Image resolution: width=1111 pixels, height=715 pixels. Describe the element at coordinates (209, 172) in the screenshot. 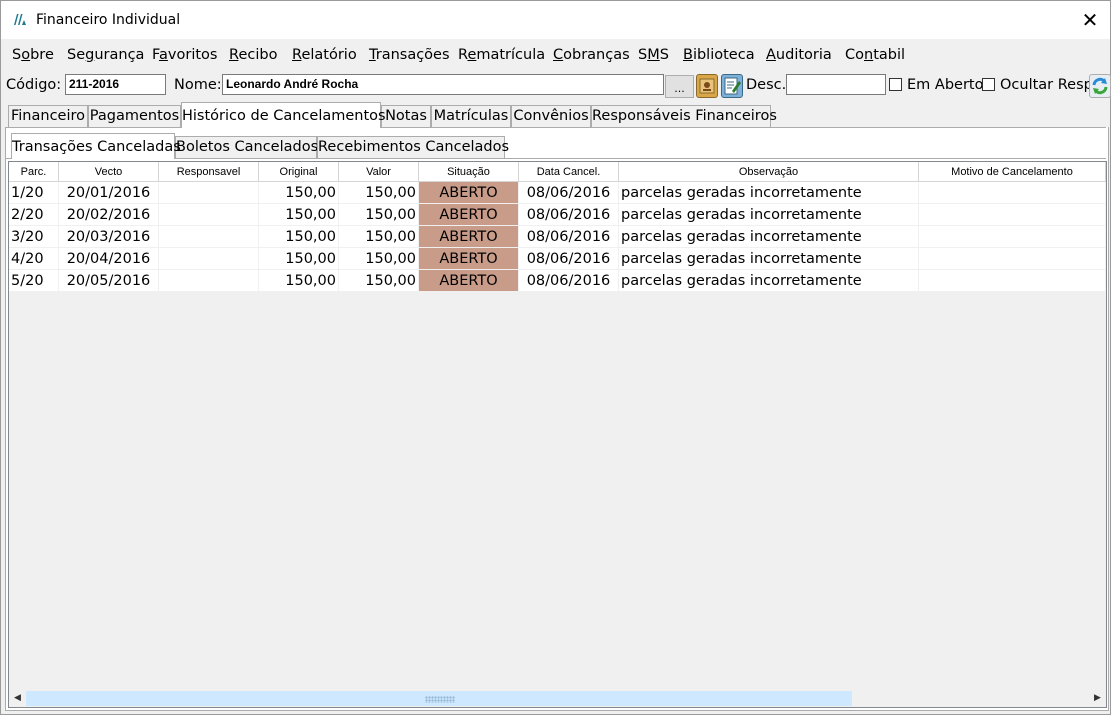

I see `column-header: Responsavel` at that location.